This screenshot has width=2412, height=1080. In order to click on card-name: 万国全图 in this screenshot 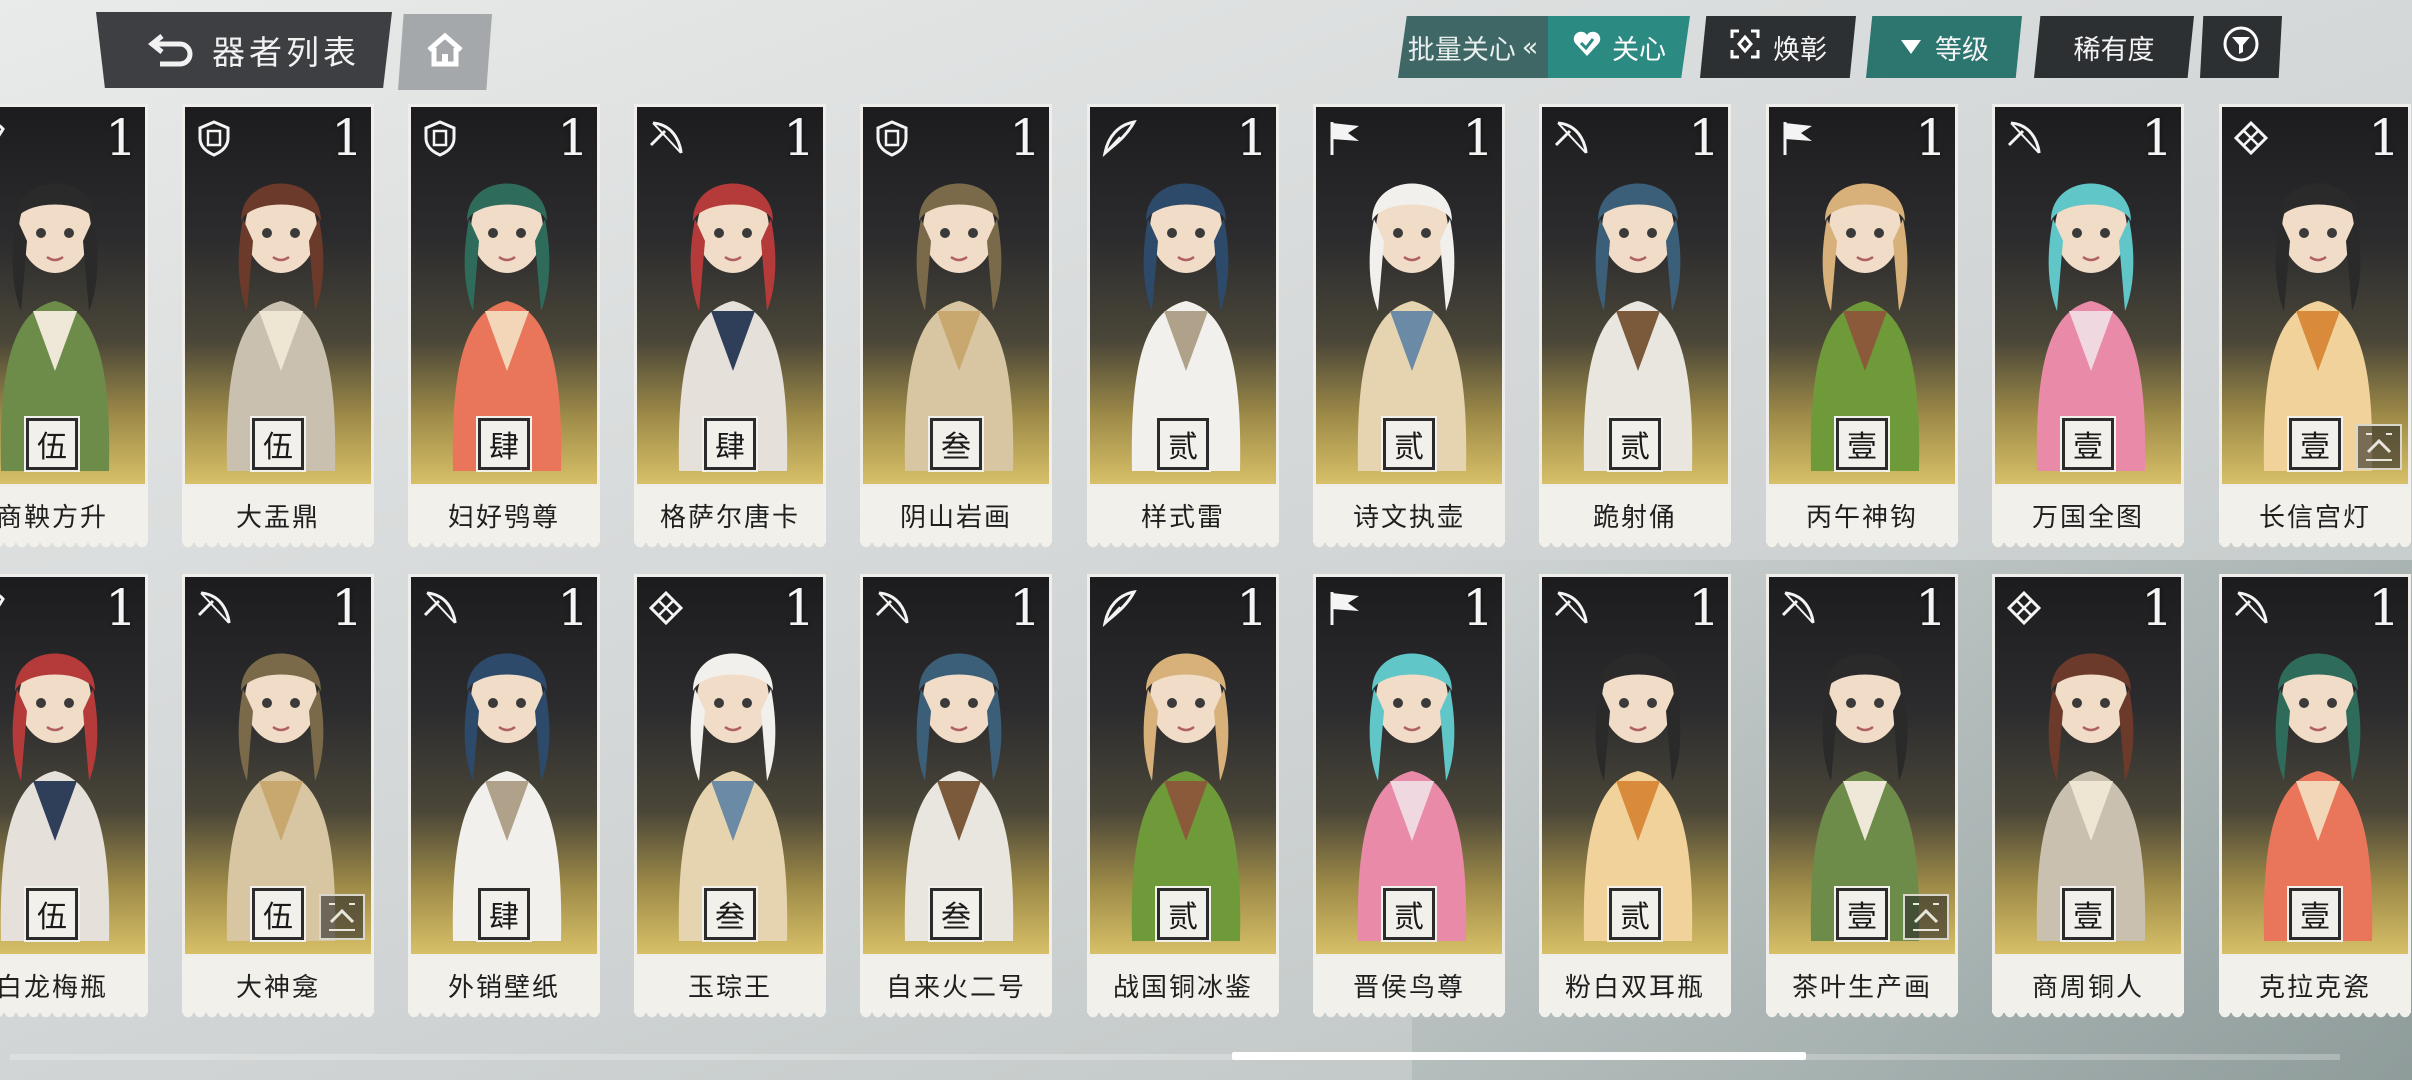, I will do `click(2088, 518)`.